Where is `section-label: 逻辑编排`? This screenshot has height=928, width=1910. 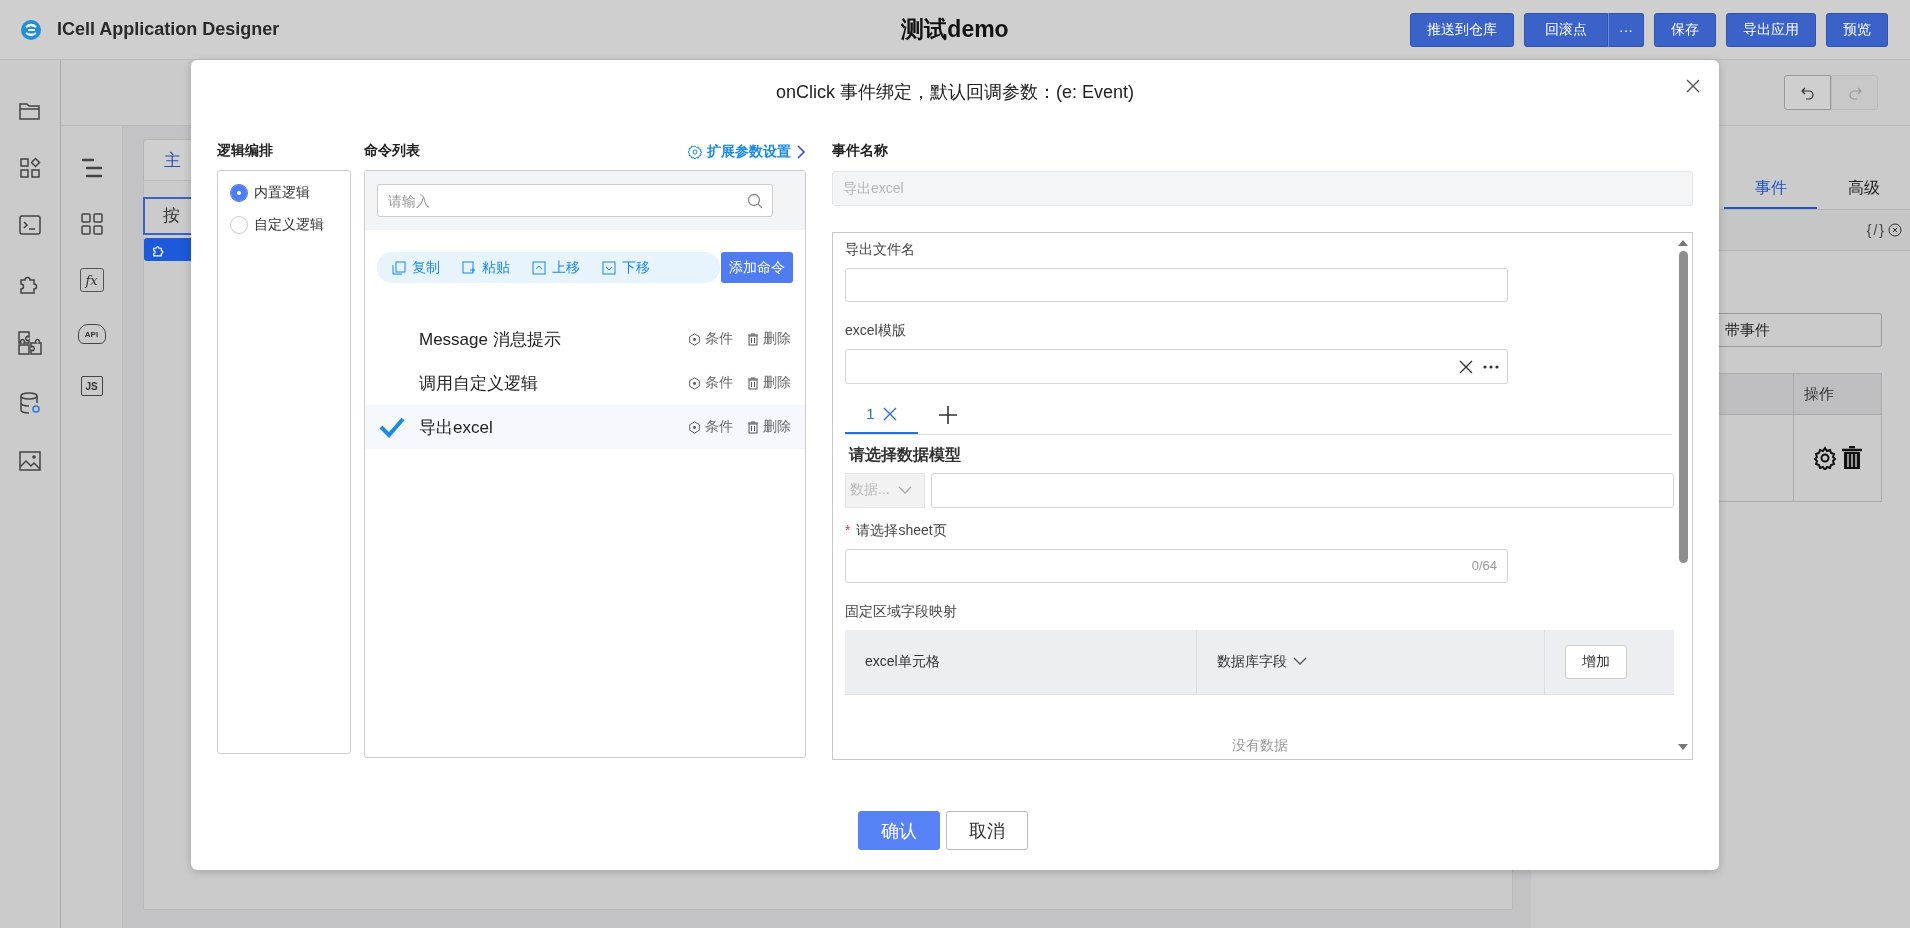
section-label: 逻辑编排 is located at coordinates (245, 151).